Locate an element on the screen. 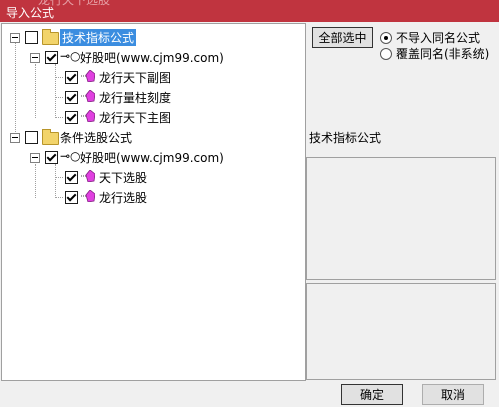 This screenshot has height=407, width=499. formula-category-label: 技术指标公式 is located at coordinates (345, 138).